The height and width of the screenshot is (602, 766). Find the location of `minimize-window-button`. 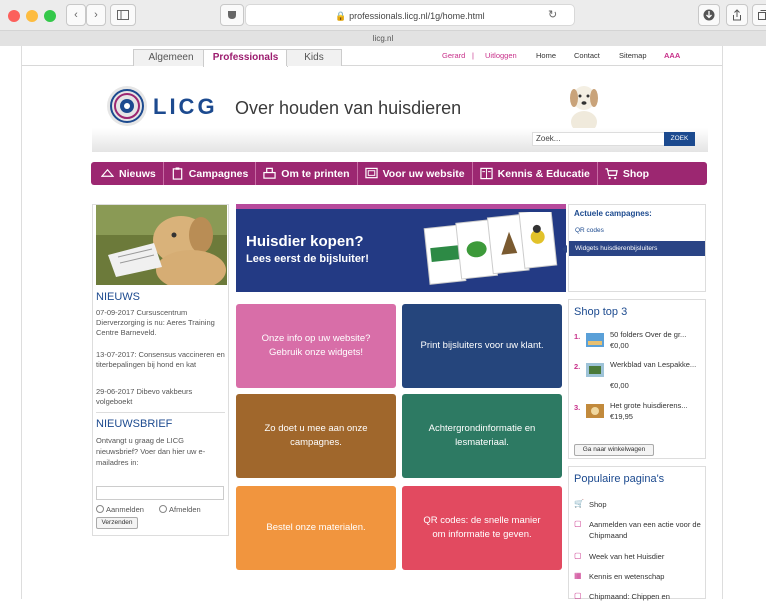

minimize-window-button is located at coordinates (32, 16).